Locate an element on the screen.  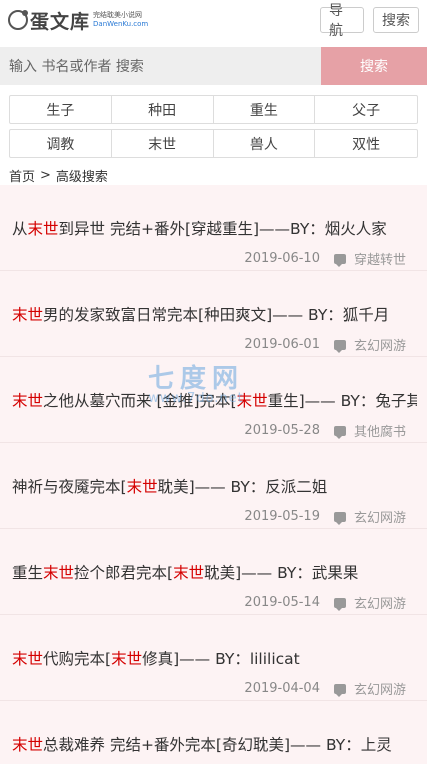
list-item: 重生末世捡个郎君完本[末世耽美]—— BY：武果果 2019-05-14 玄幻网游 is located at coordinates (213, 572).